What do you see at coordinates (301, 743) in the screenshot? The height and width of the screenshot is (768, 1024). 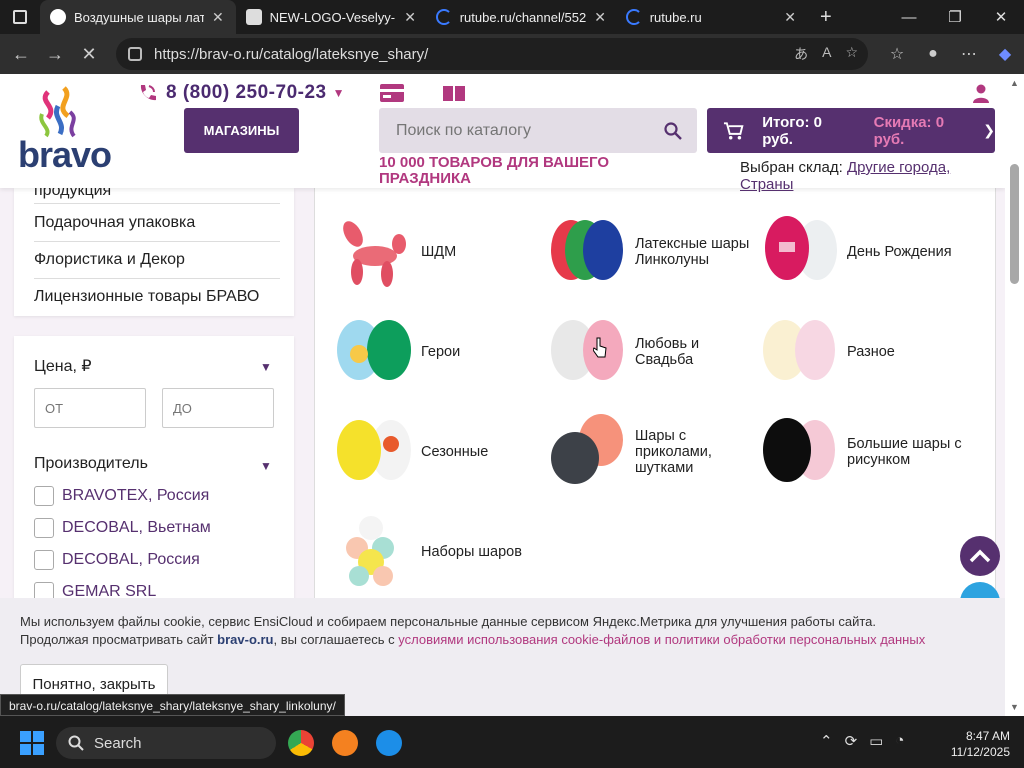 I see `chrome-app-icon` at bounding box center [301, 743].